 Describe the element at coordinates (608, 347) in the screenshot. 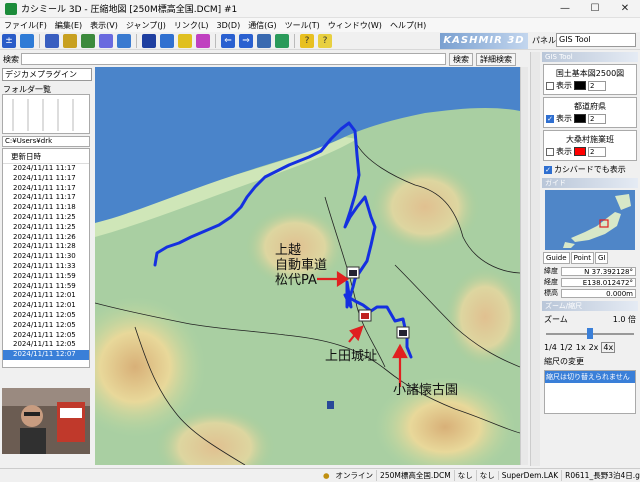

I see `zoom-4x-button: 4x` at that location.